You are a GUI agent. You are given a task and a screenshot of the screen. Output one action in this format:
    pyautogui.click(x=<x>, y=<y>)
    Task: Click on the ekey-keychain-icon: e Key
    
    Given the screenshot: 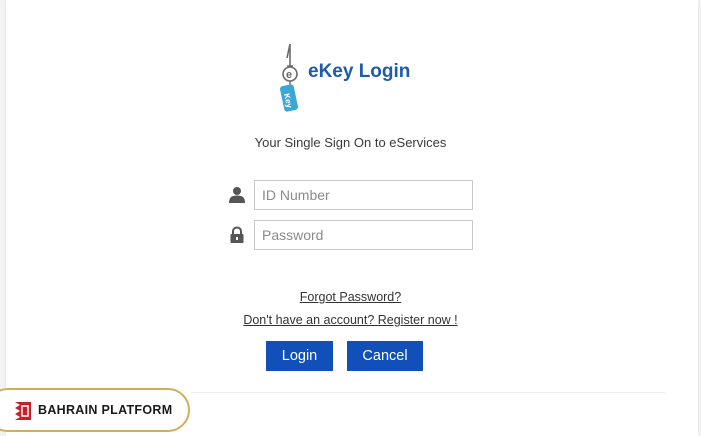 What is the action you would take?
    pyautogui.click(x=289, y=77)
    